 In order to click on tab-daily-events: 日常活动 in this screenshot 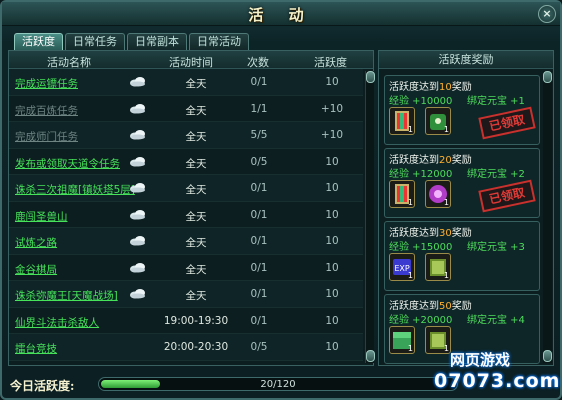, I will do `click(219, 41)`.